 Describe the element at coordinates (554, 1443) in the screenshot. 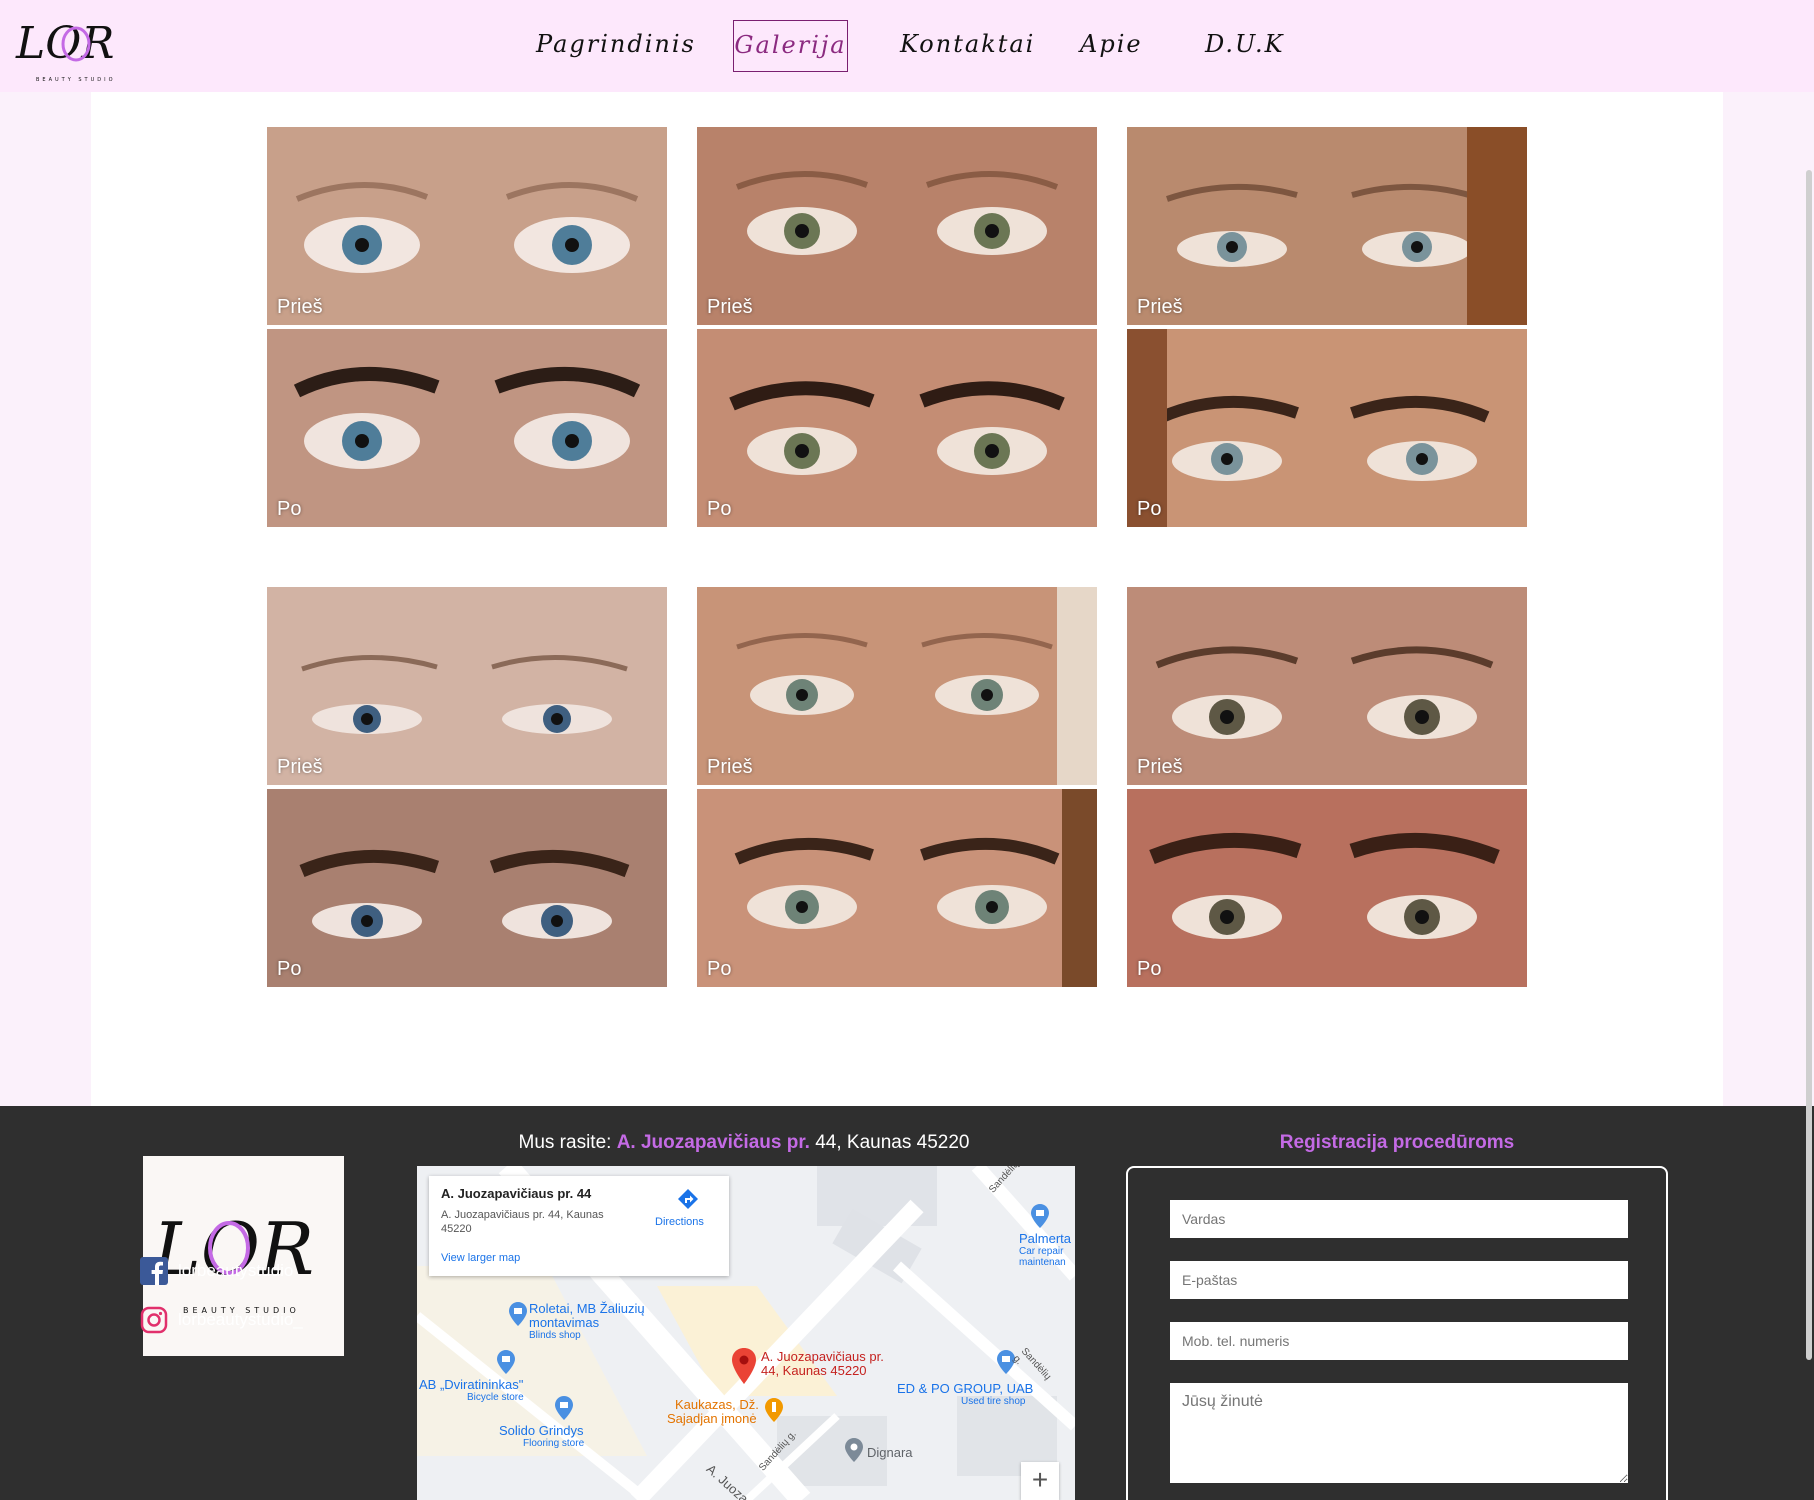

I see `map-place-solido-type: Flooring store` at that location.